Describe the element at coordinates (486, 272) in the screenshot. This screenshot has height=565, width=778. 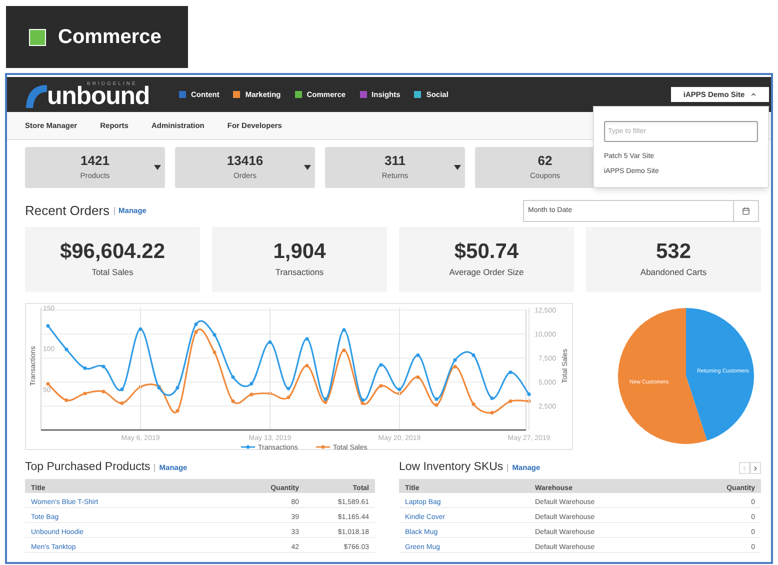
I see `kpi-label: Average Order Size` at that location.